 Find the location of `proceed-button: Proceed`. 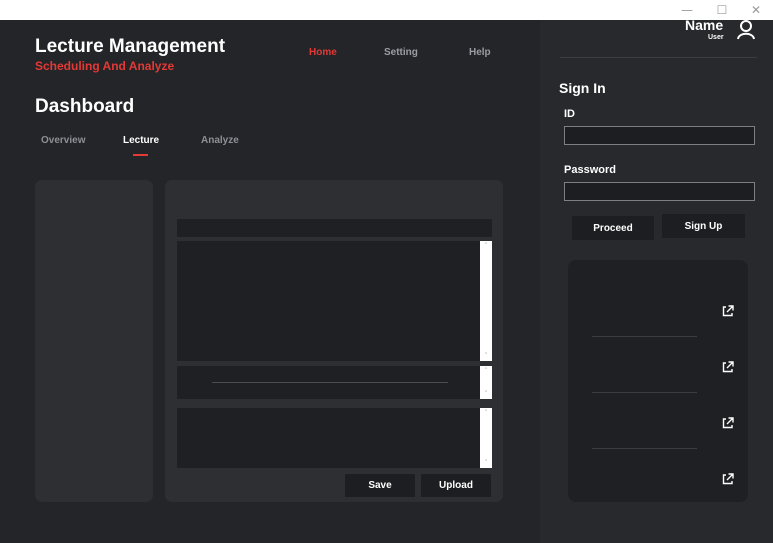

proceed-button: Proceed is located at coordinates (613, 228).